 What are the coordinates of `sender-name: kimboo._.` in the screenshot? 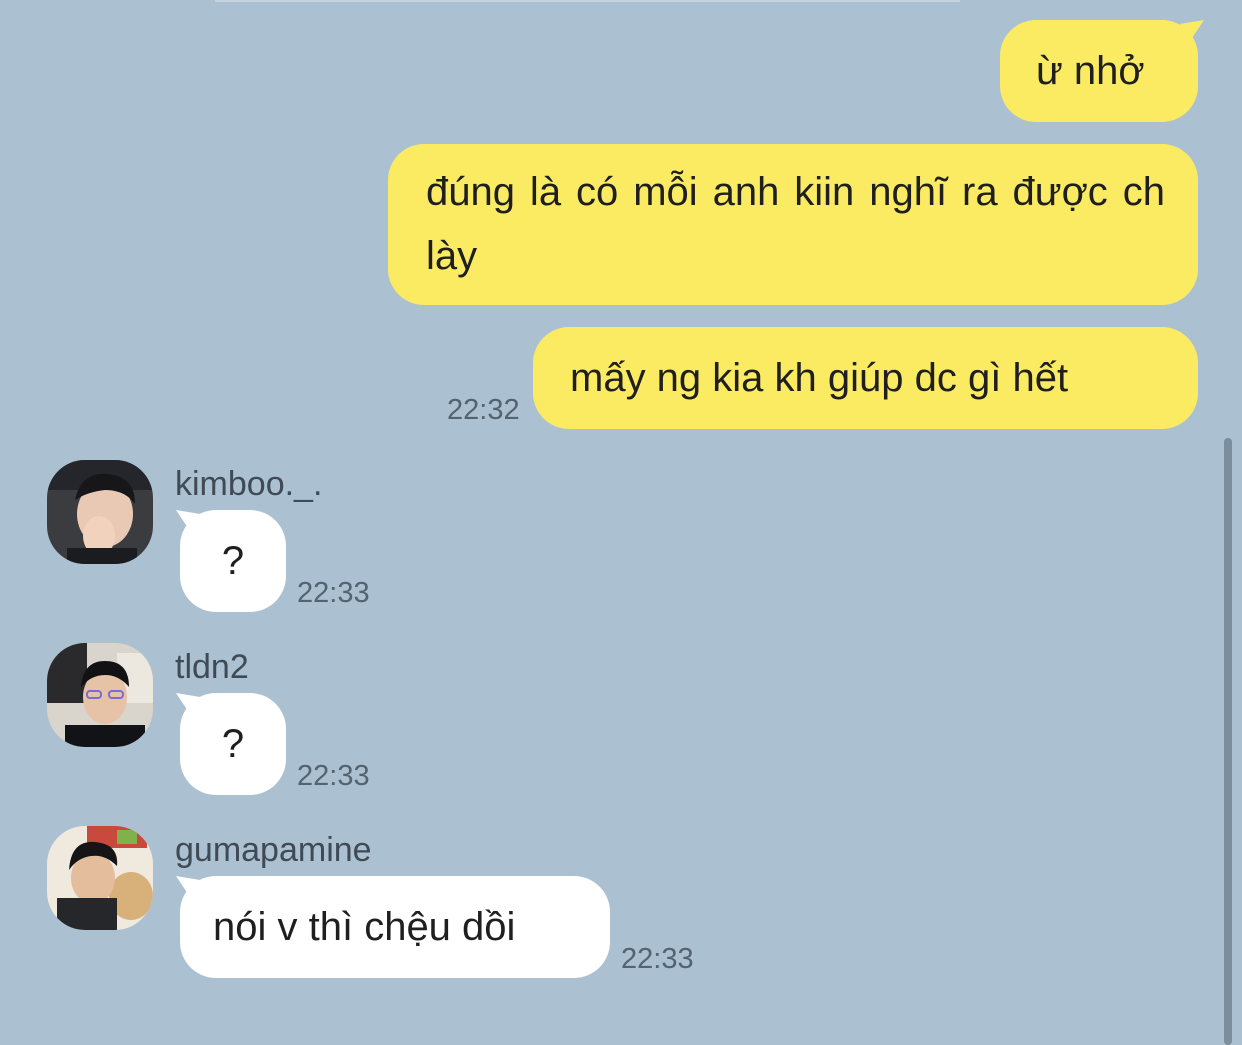 It's located at (249, 484).